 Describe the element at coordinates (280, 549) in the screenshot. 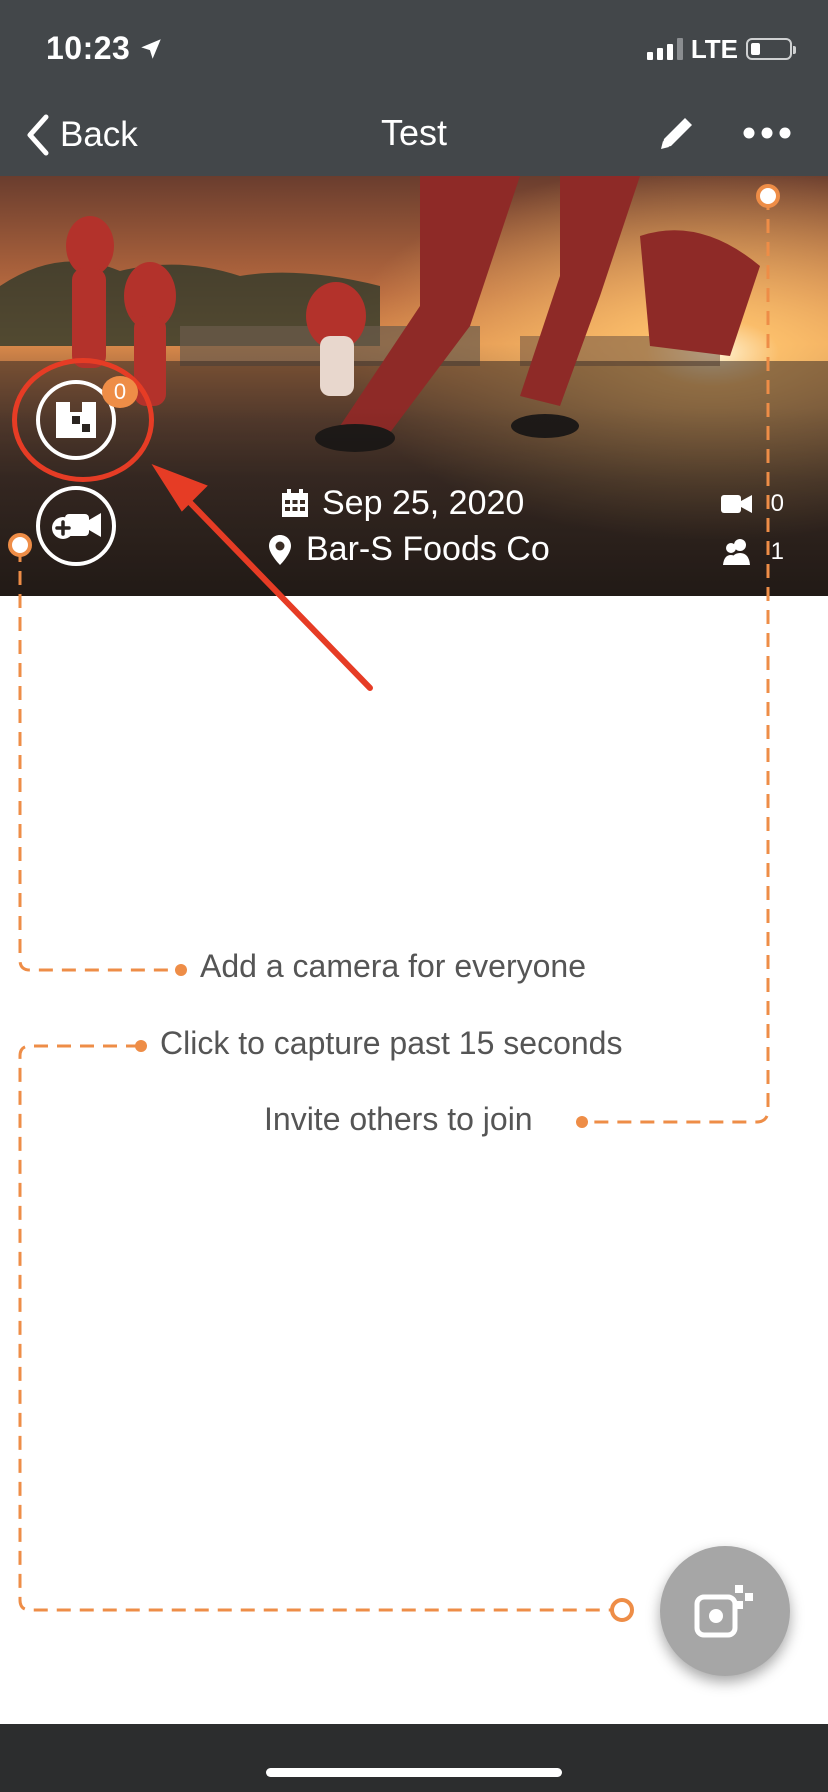

I see `map-pin-icon` at that location.